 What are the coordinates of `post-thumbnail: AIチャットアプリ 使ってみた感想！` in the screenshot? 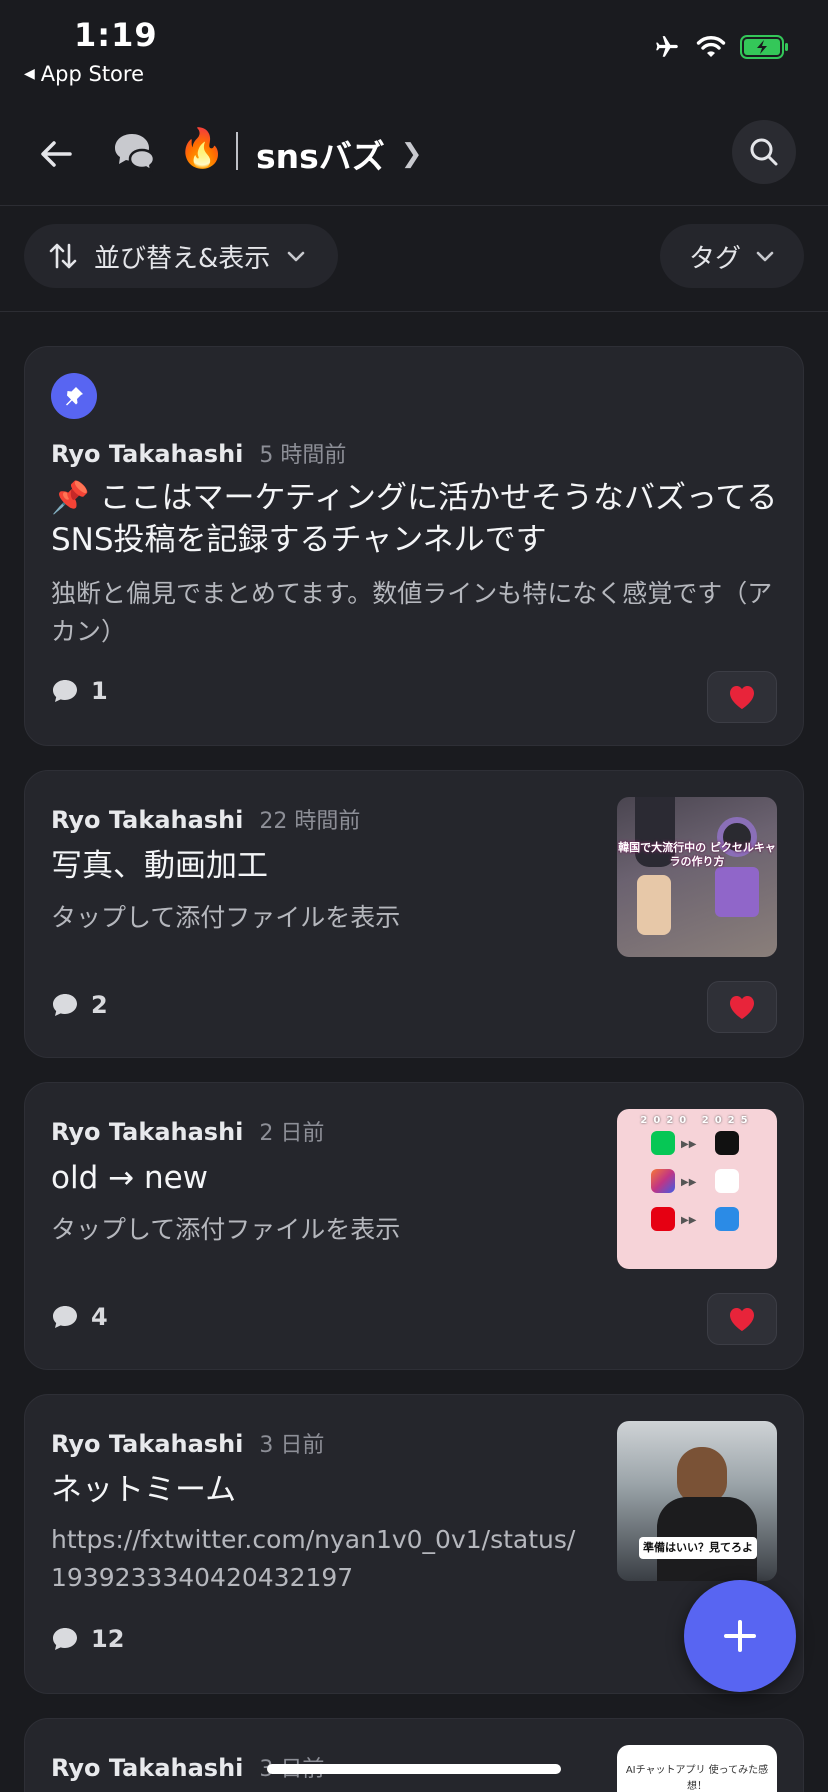 It's located at (697, 1768).